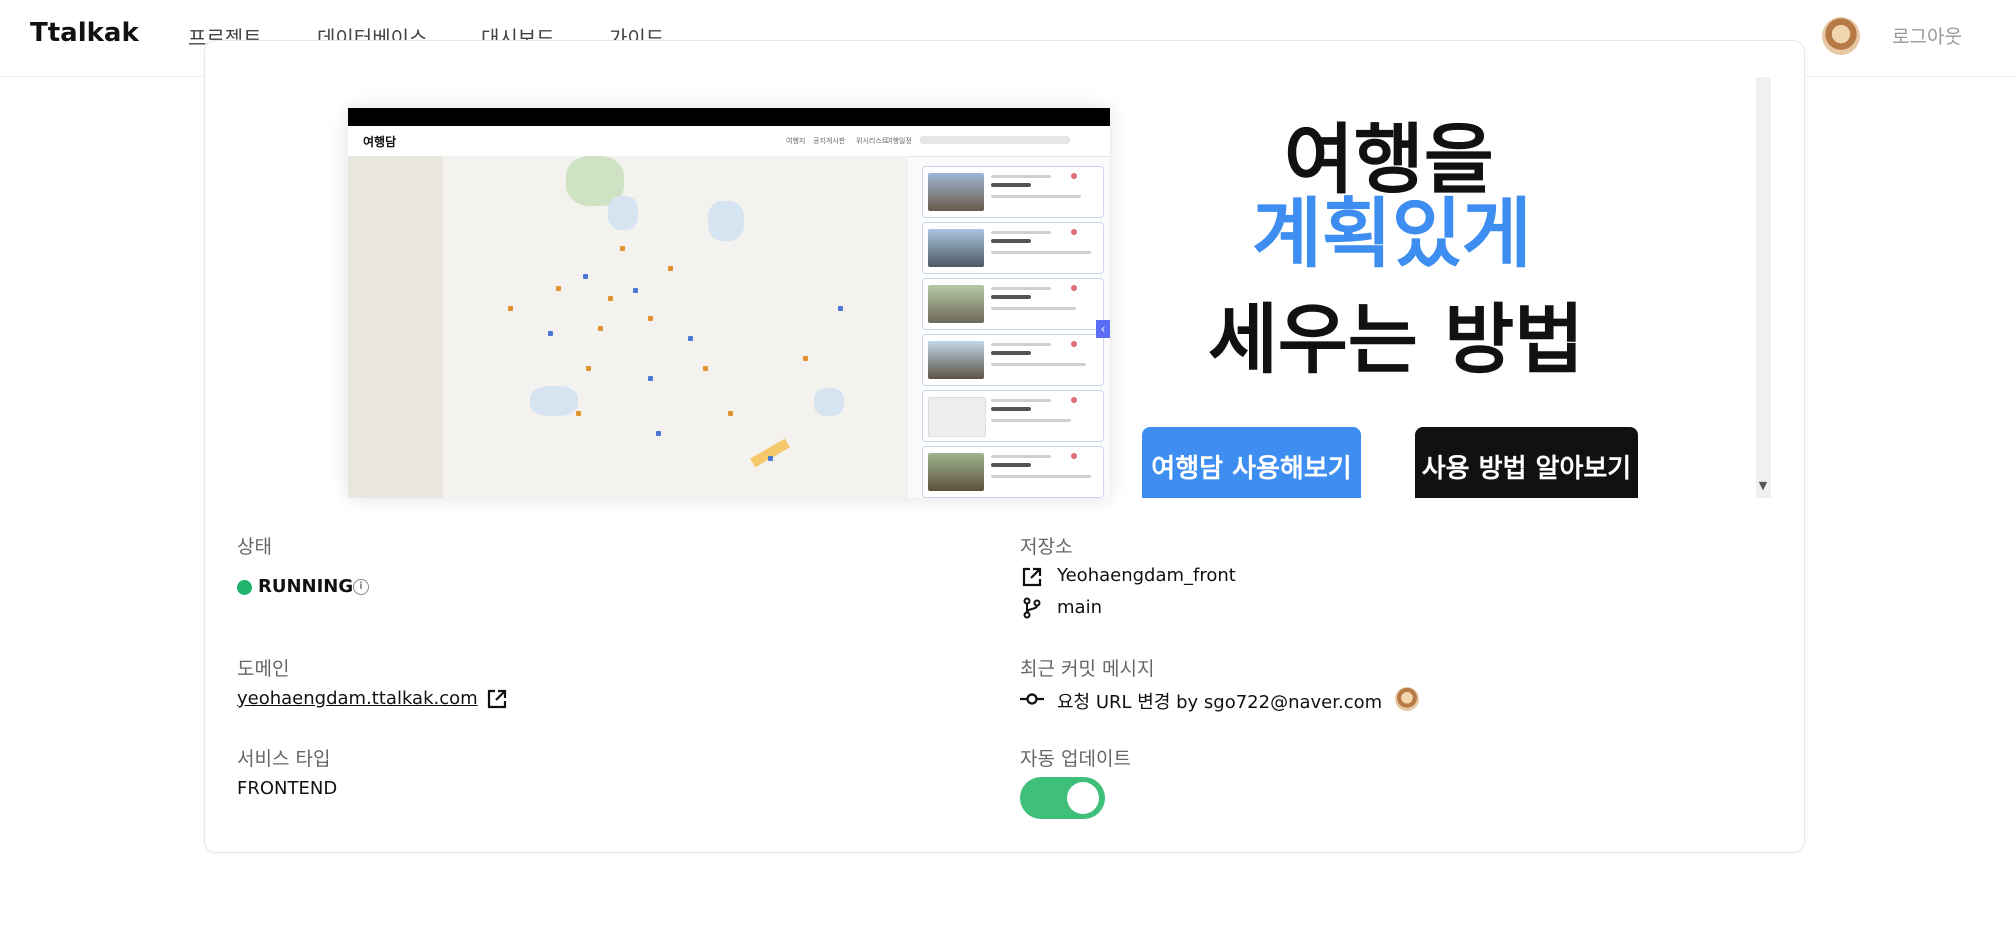 The width and height of the screenshot is (2016, 942). What do you see at coordinates (1087, 669) in the screenshot?
I see `commit-label: 최근 커밋 메시지` at bounding box center [1087, 669].